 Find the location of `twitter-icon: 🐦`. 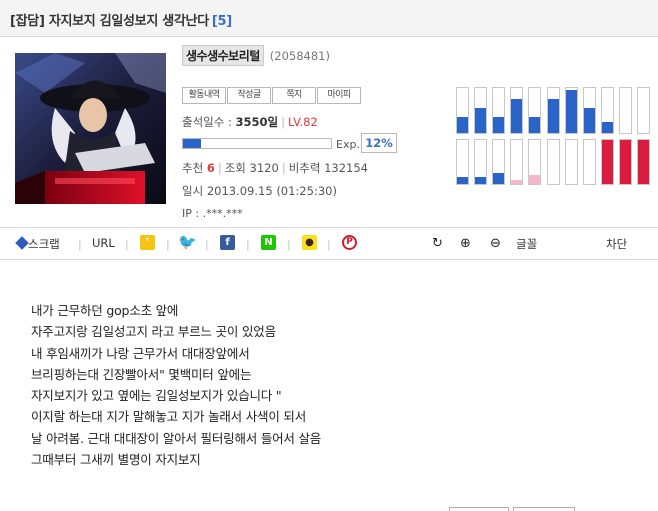

twitter-icon: 🐦 is located at coordinates (187, 242).